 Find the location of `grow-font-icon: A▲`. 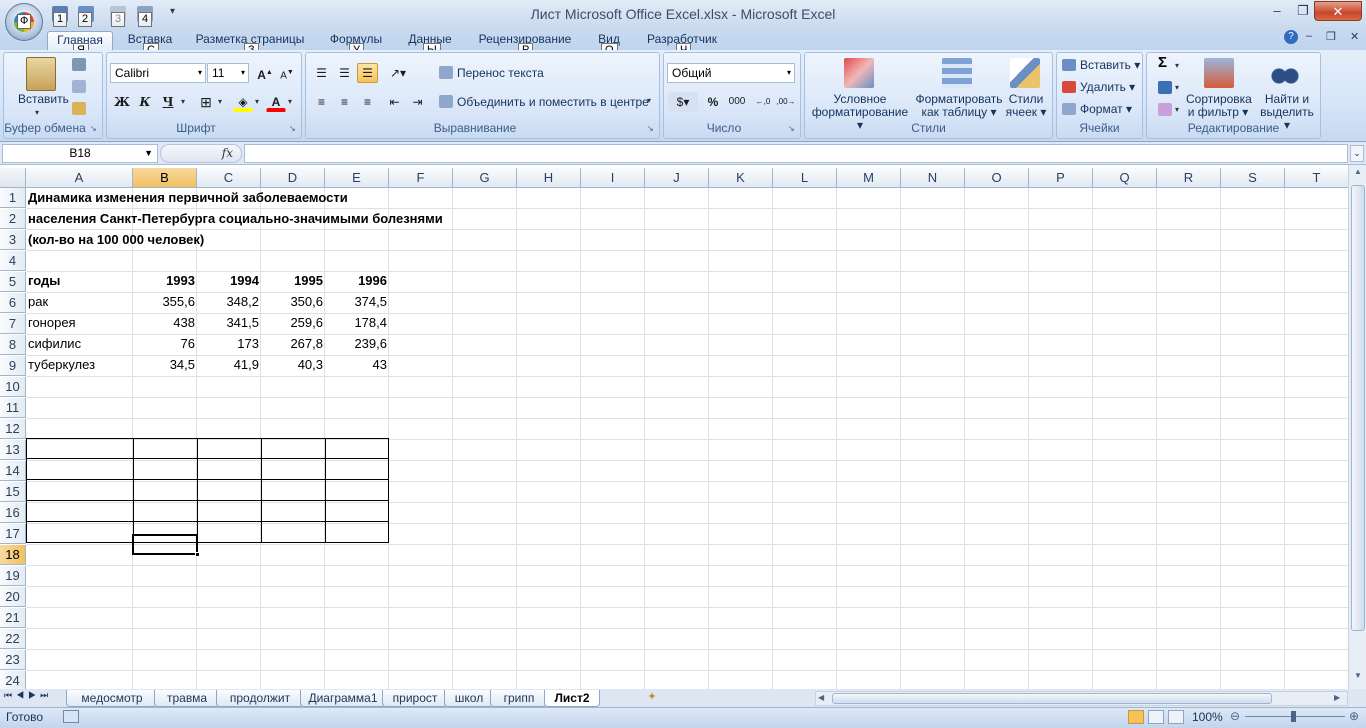

grow-font-icon: A▲ is located at coordinates (265, 73).